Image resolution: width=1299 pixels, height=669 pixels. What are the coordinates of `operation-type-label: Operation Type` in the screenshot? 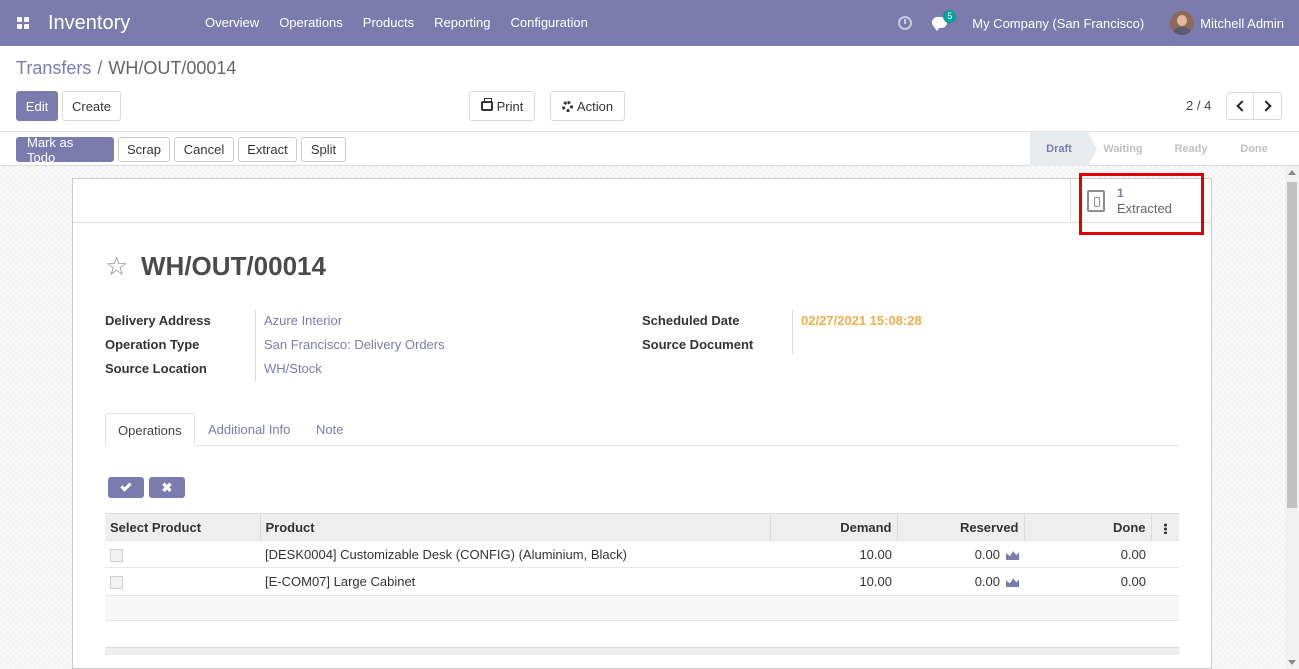 It's located at (152, 344).